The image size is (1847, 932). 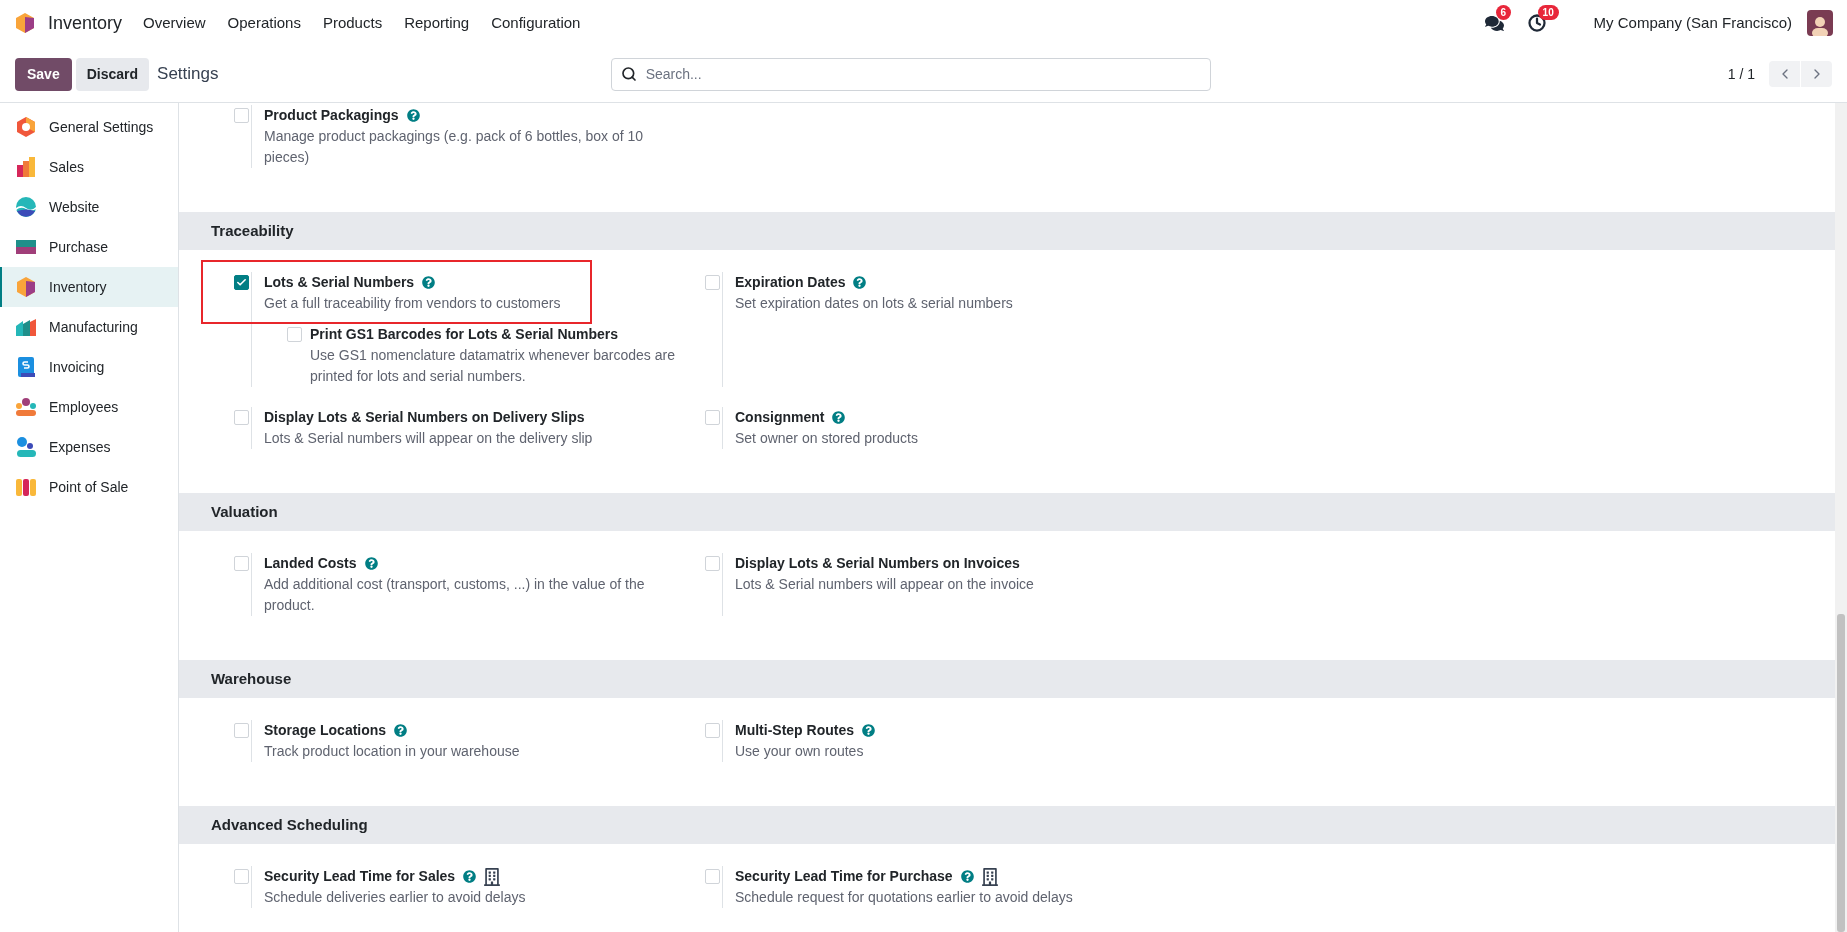 I want to click on check-icon, so click(x=241, y=282).